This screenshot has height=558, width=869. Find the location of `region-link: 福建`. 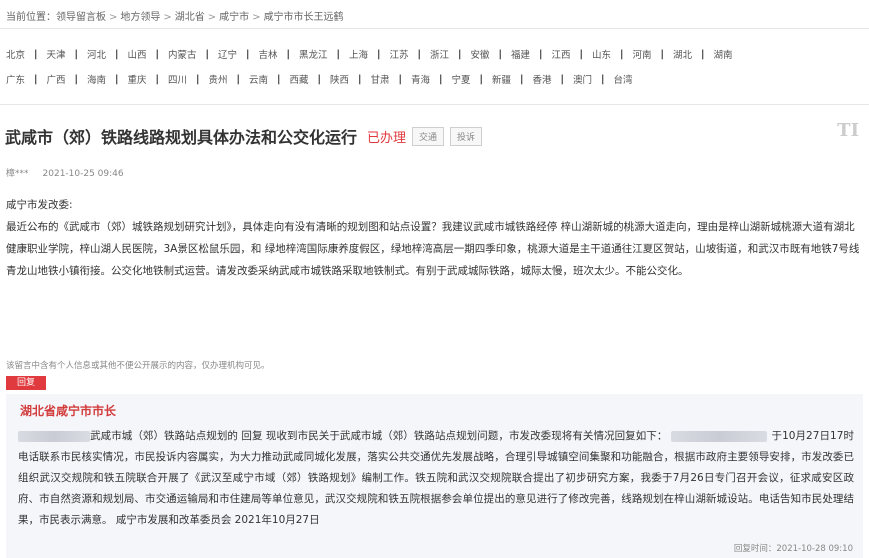

region-link: 福建 is located at coordinates (520, 54).